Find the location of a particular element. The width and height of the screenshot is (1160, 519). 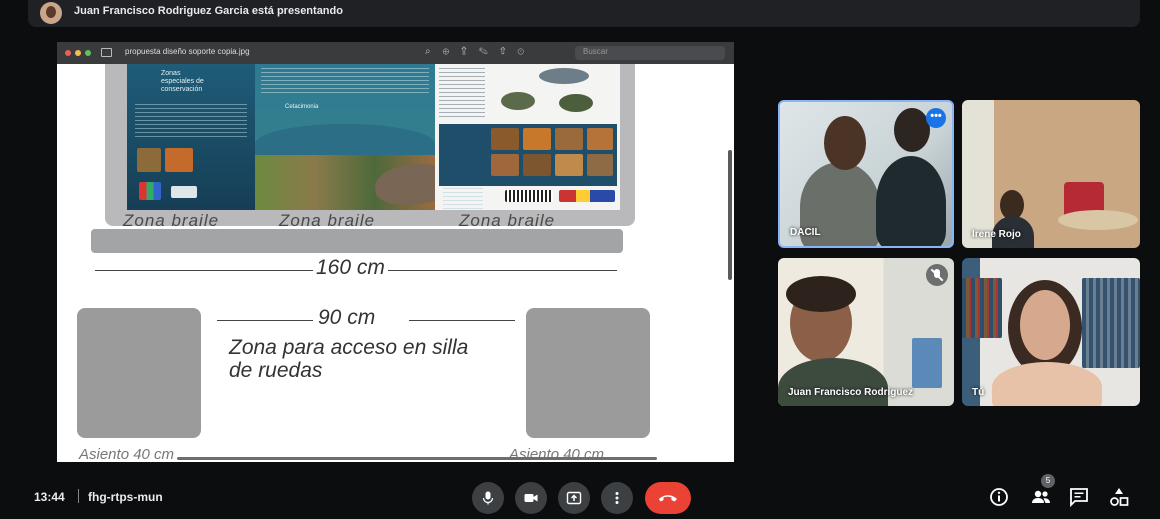

sign-panel-right-caption is located at coordinates (463, 199).